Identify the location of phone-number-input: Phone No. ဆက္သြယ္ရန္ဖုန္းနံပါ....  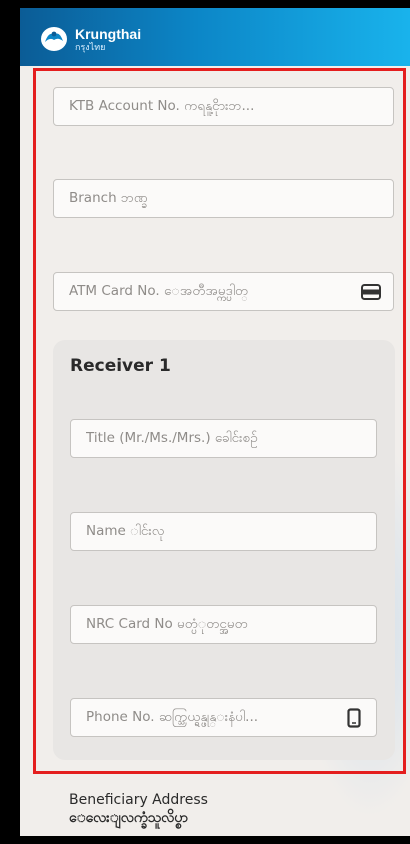
(223, 717).